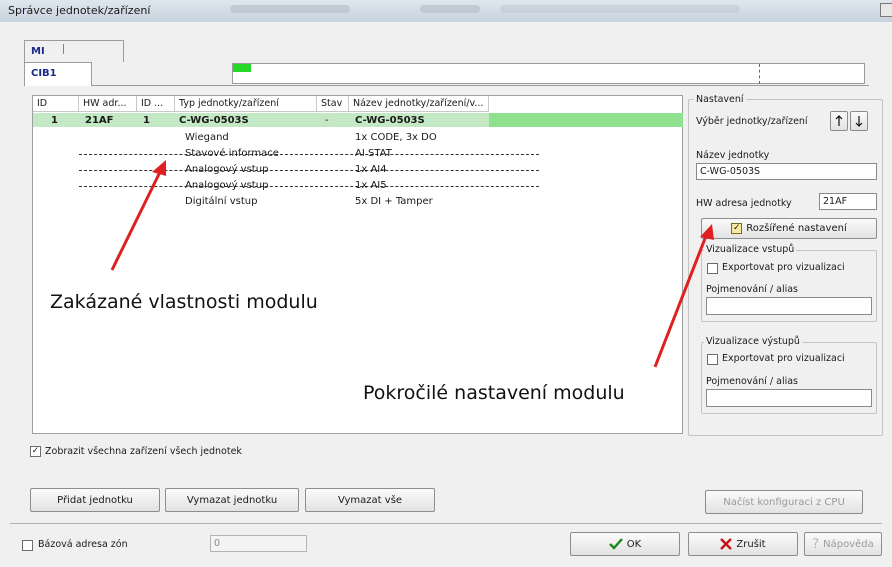 This screenshot has width=892, height=567. What do you see at coordinates (494, 393) in the screenshot?
I see `annotation-advanced-settings: Pokročilé nastavení modulu` at bounding box center [494, 393].